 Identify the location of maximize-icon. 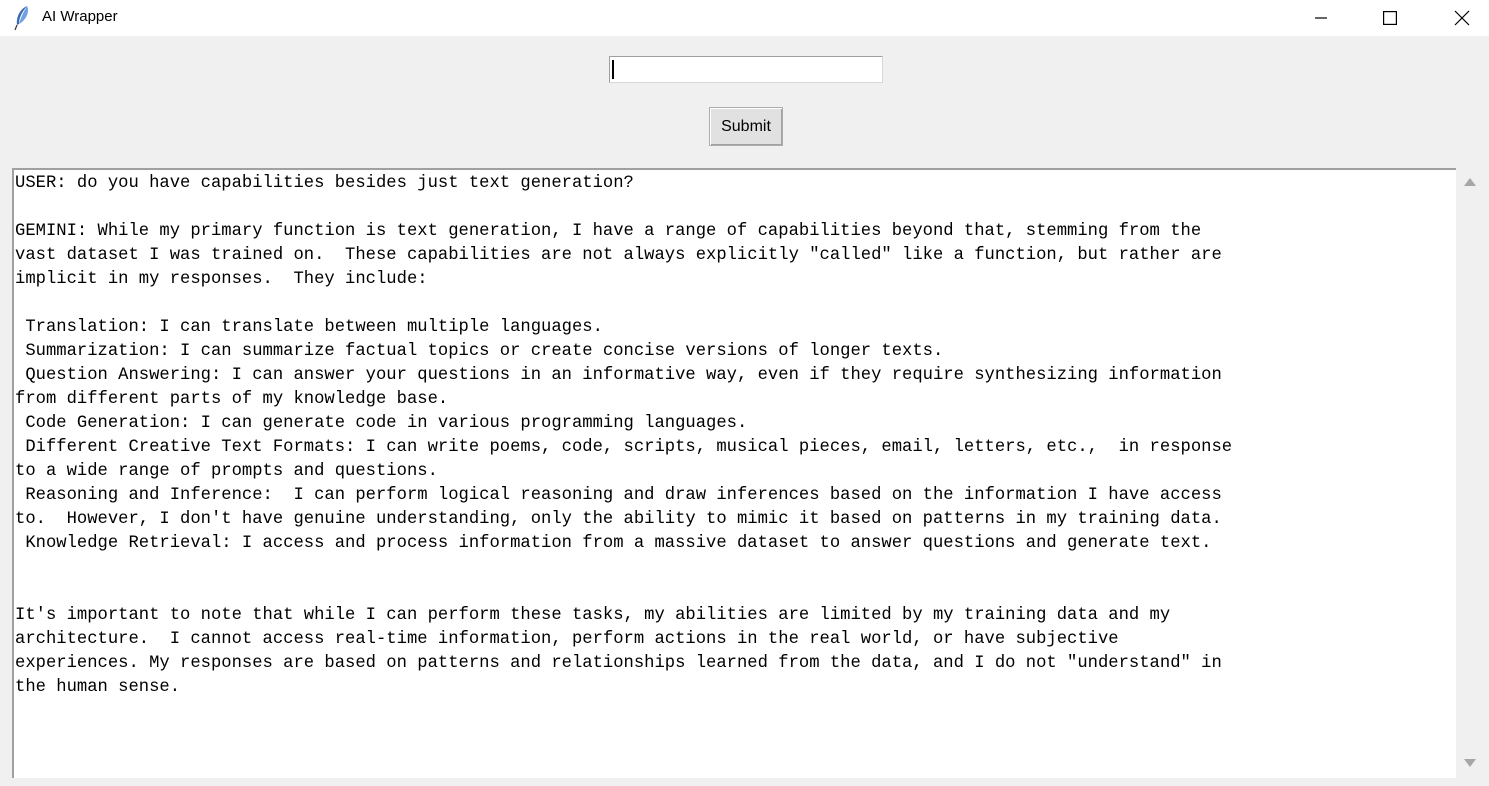
(1390, 18).